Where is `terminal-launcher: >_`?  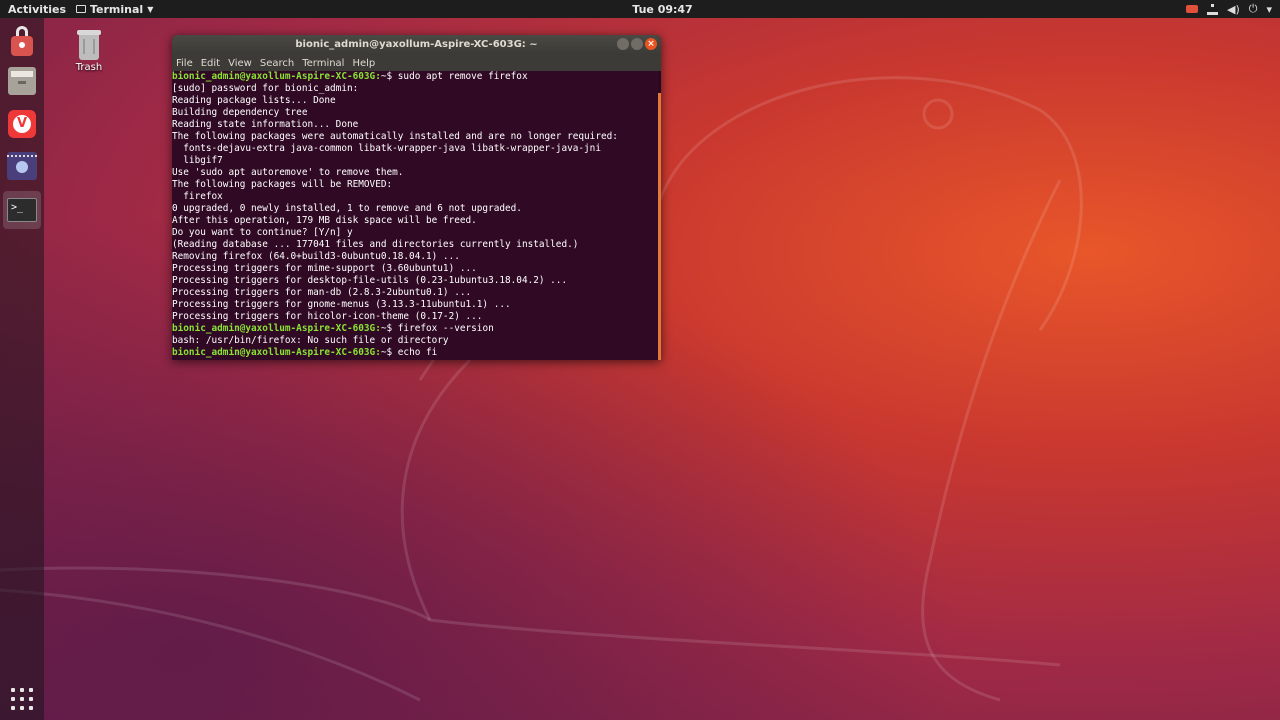 terminal-launcher: >_ is located at coordinates (22, 210).